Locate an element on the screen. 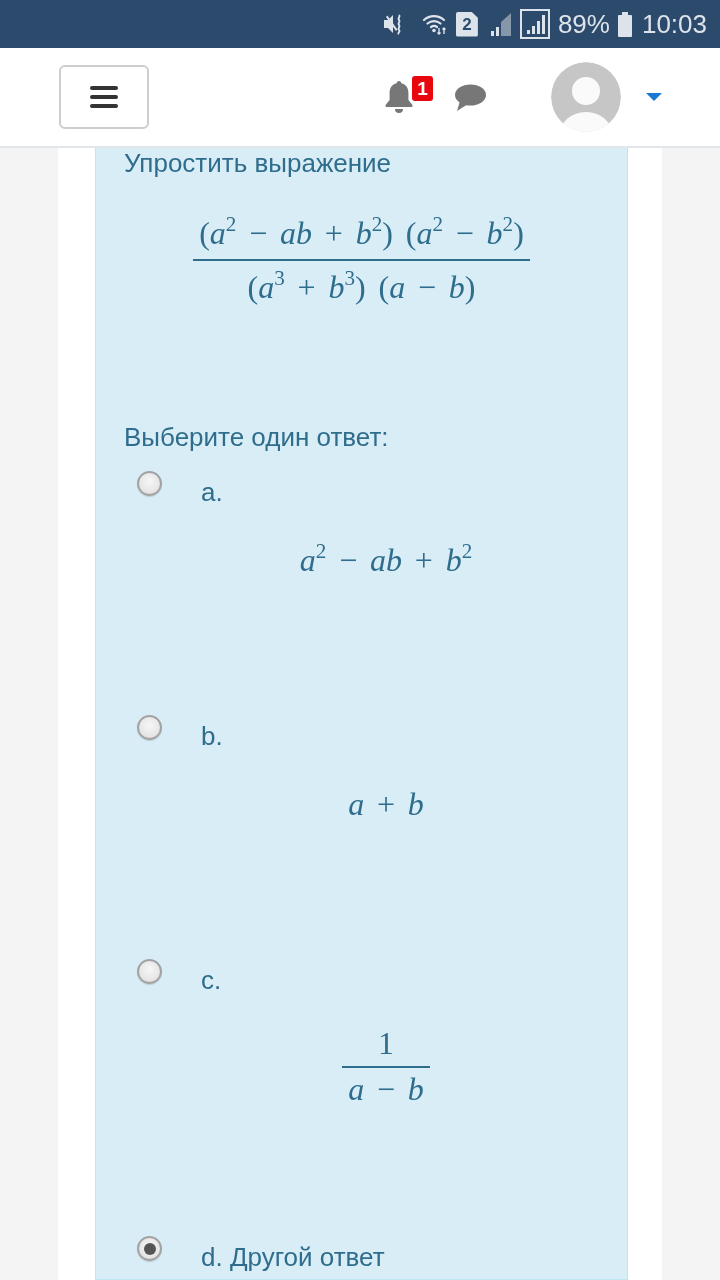 This screenshot has height=1280, width=720. menu-button is located at coordinates (104, 97).